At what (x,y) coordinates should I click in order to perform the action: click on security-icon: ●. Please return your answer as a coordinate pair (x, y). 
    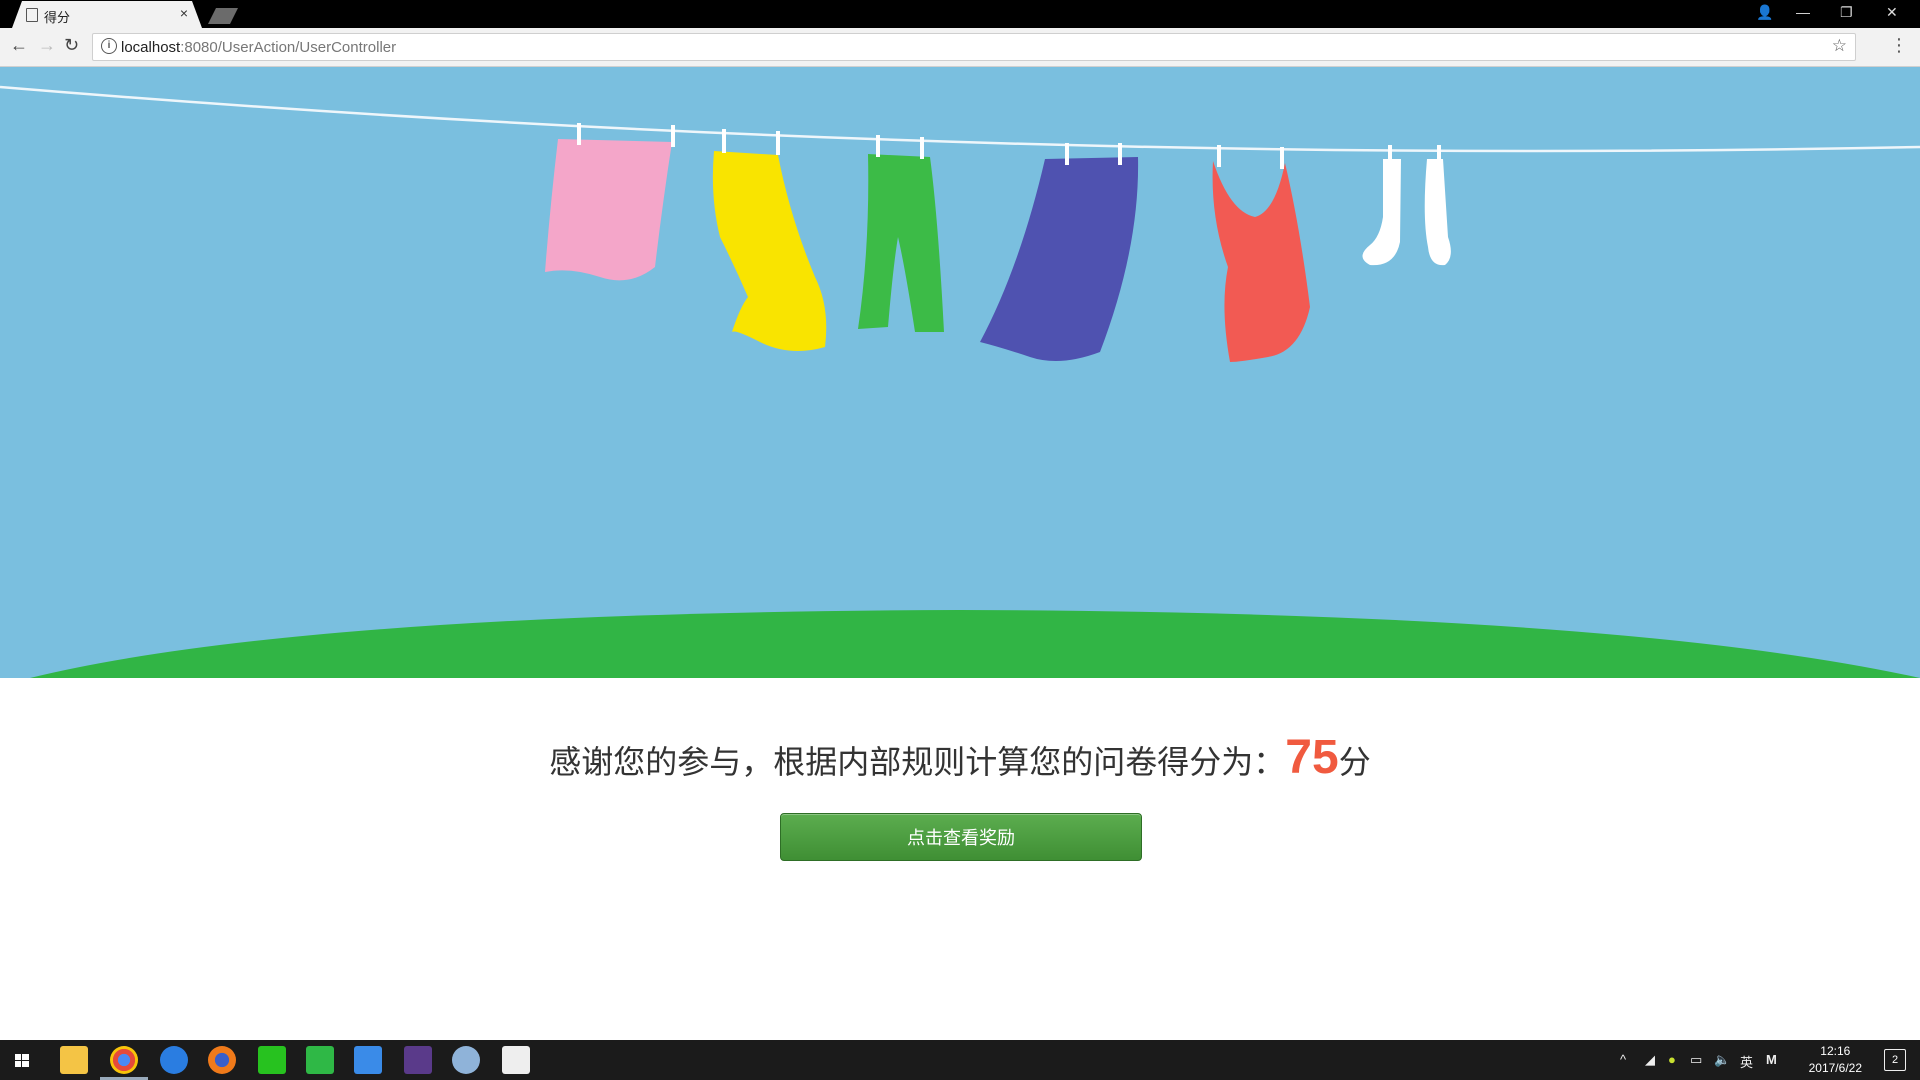
    Looking at the image, I should click on (1672, 1059).